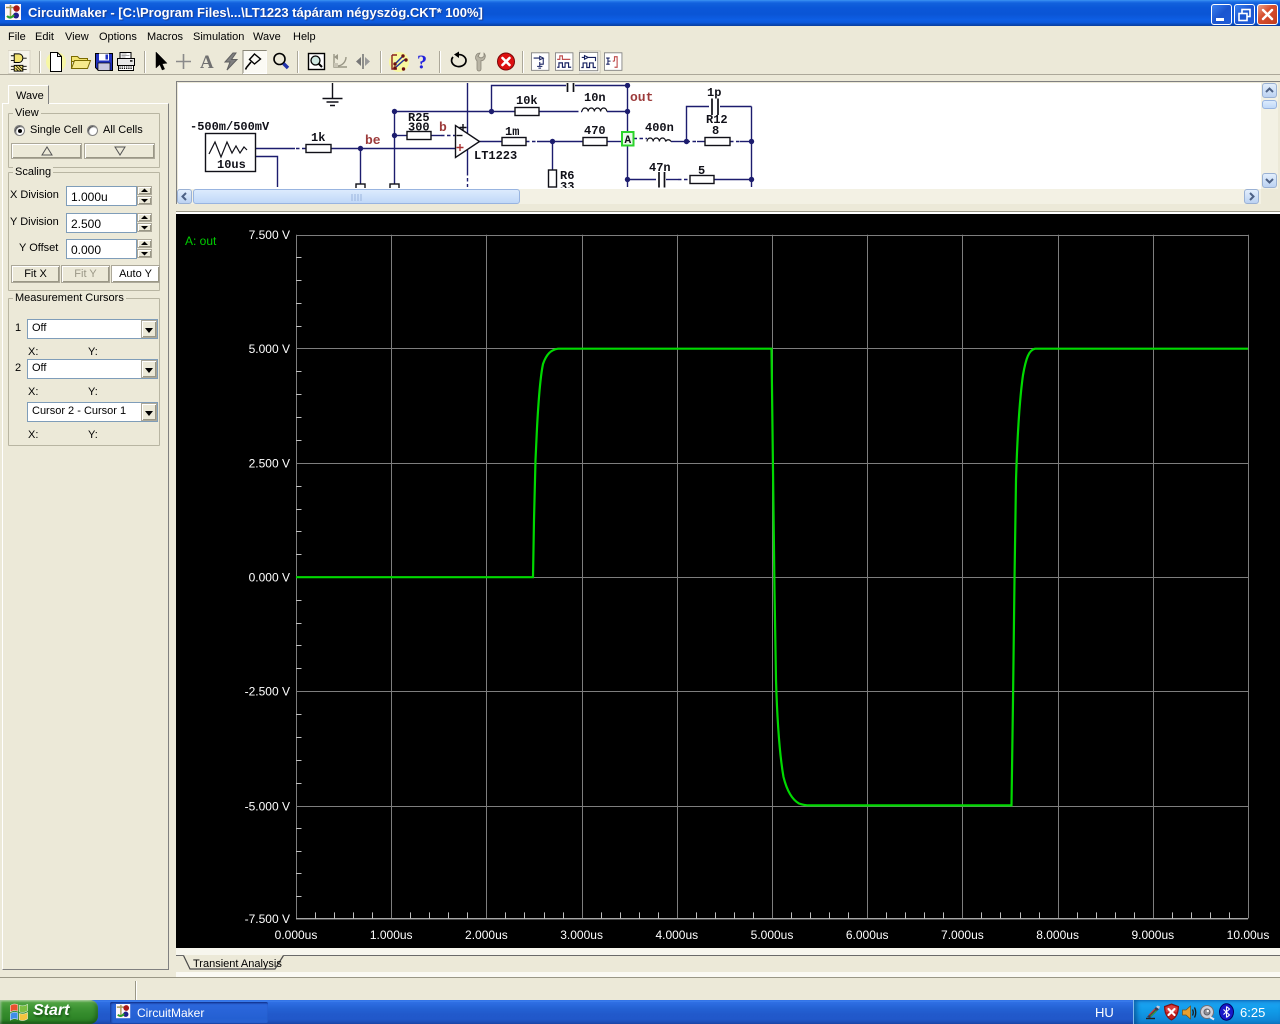  What do you see at coordinates (595, 131) in the screenshot?
I see `svg-text: 470` at bounding box center [595, 131].